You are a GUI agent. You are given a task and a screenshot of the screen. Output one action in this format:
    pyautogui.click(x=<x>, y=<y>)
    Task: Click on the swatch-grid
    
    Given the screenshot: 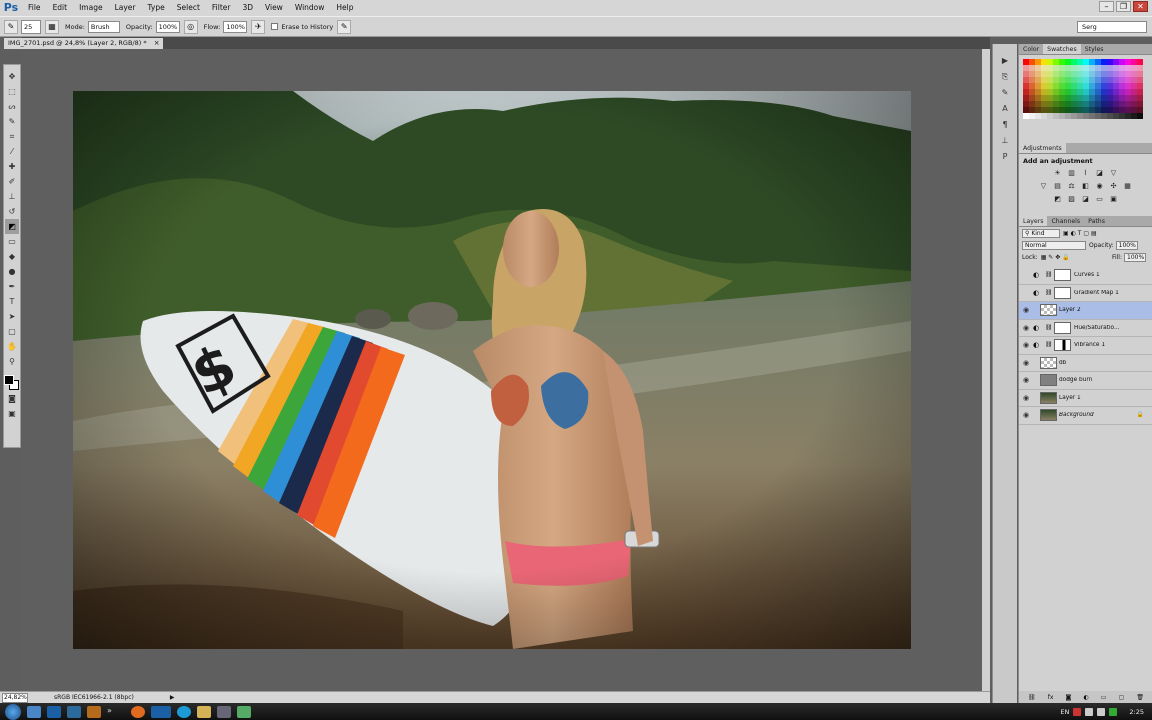 What is the action you would take?
    pyautogui.click(x=1085, y=89)
    